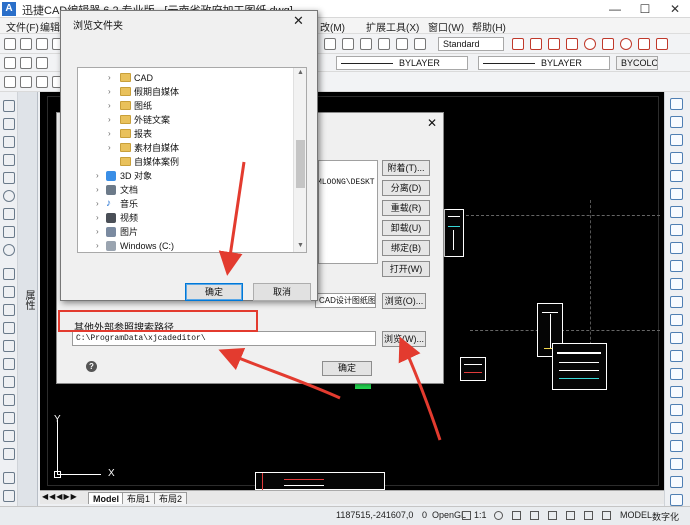  What do you see at coordinates (676, 266) in the screenshot?
I see `trim-icon` at bounding box center [676, 266].